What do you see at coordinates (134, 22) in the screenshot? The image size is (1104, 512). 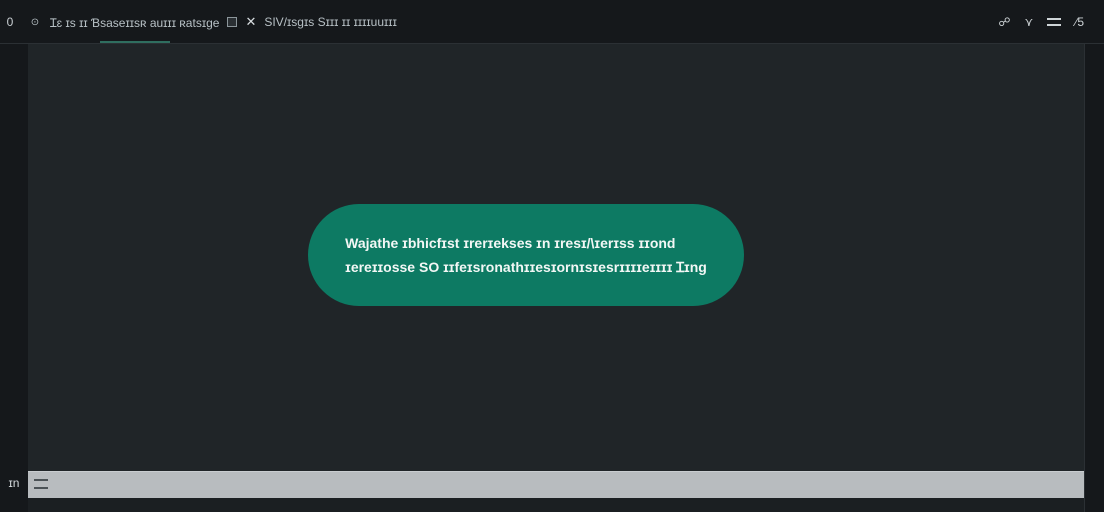 I see `path-breadcrumb: Ɪɛ ɪs ɪɪ Ɓsaseɪɪsʀ auɪɪɪ ʀatsɪge` at bounding box center [134, 22].